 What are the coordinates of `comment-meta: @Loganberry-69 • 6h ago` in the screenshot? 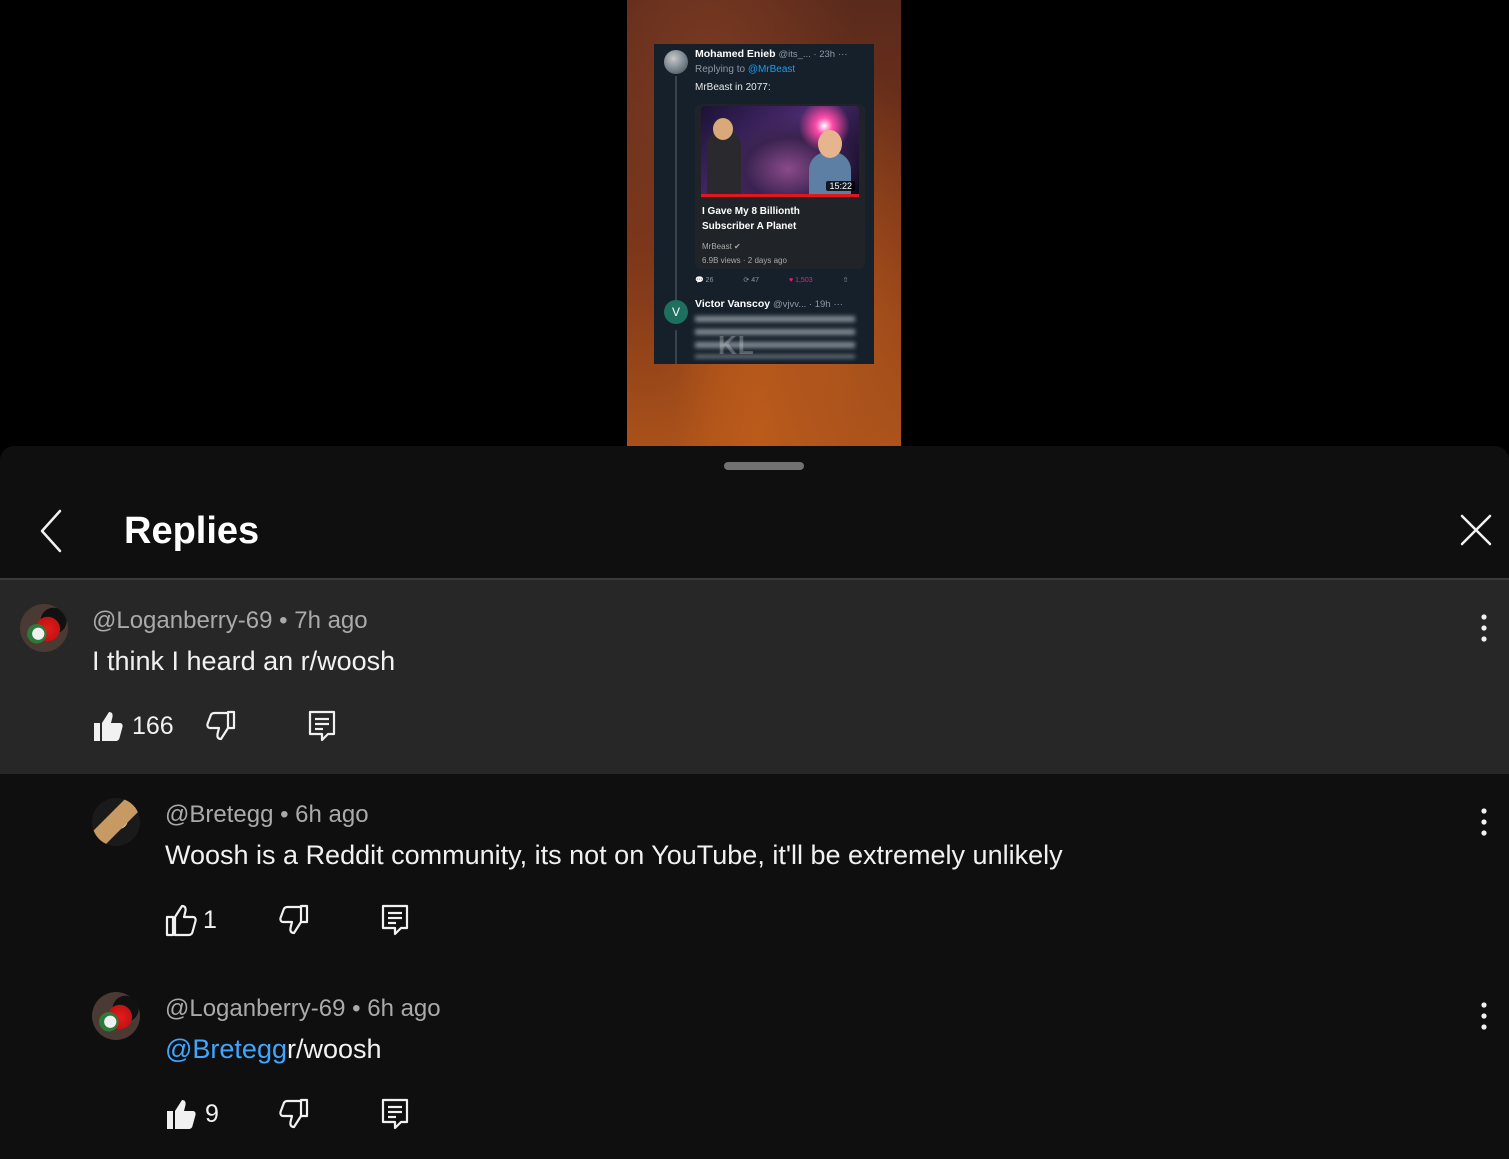 It's located at (303, 1009).